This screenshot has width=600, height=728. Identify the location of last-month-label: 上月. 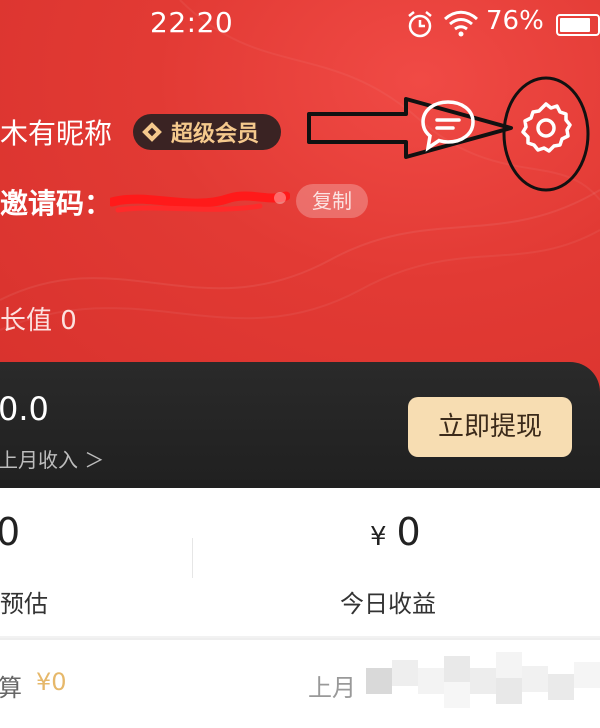
(332, 688).